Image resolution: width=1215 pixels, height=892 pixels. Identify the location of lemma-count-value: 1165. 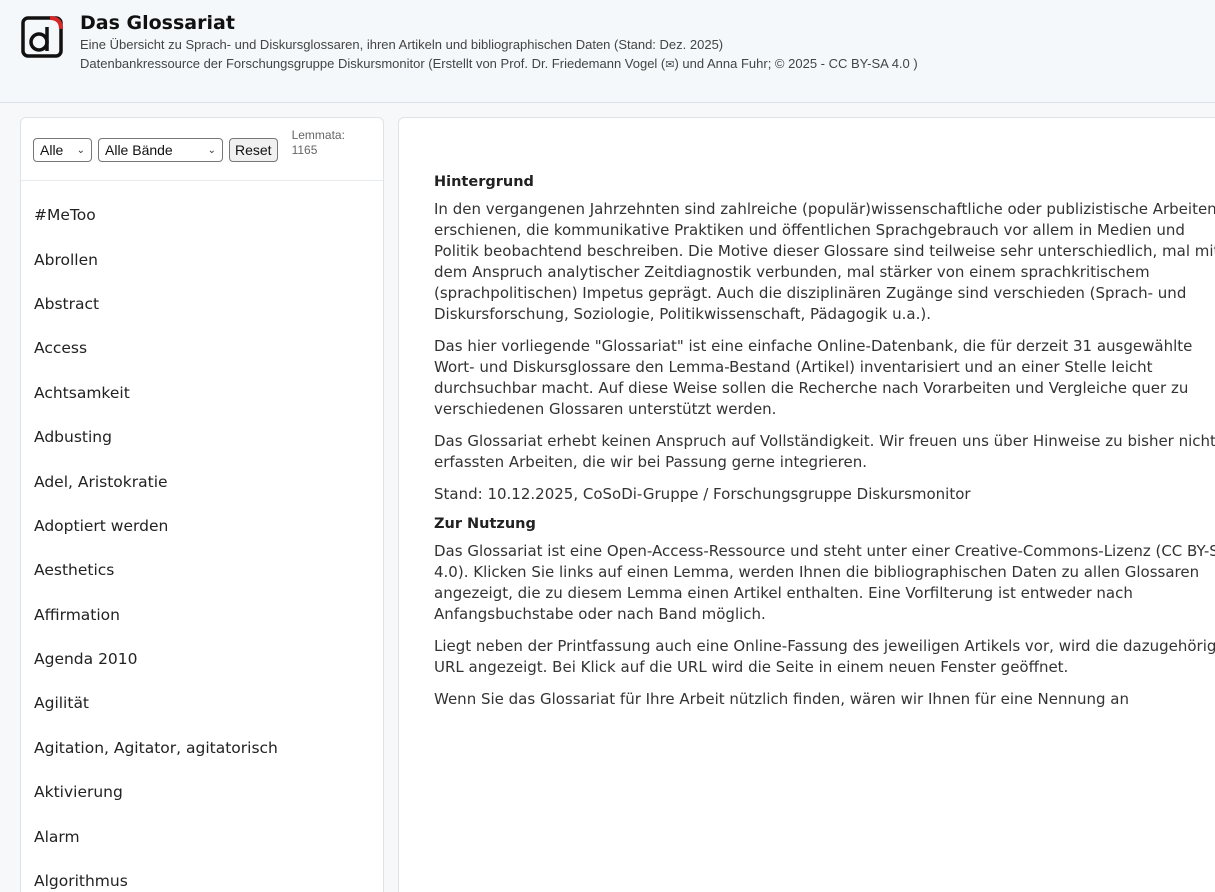
(304, 150).